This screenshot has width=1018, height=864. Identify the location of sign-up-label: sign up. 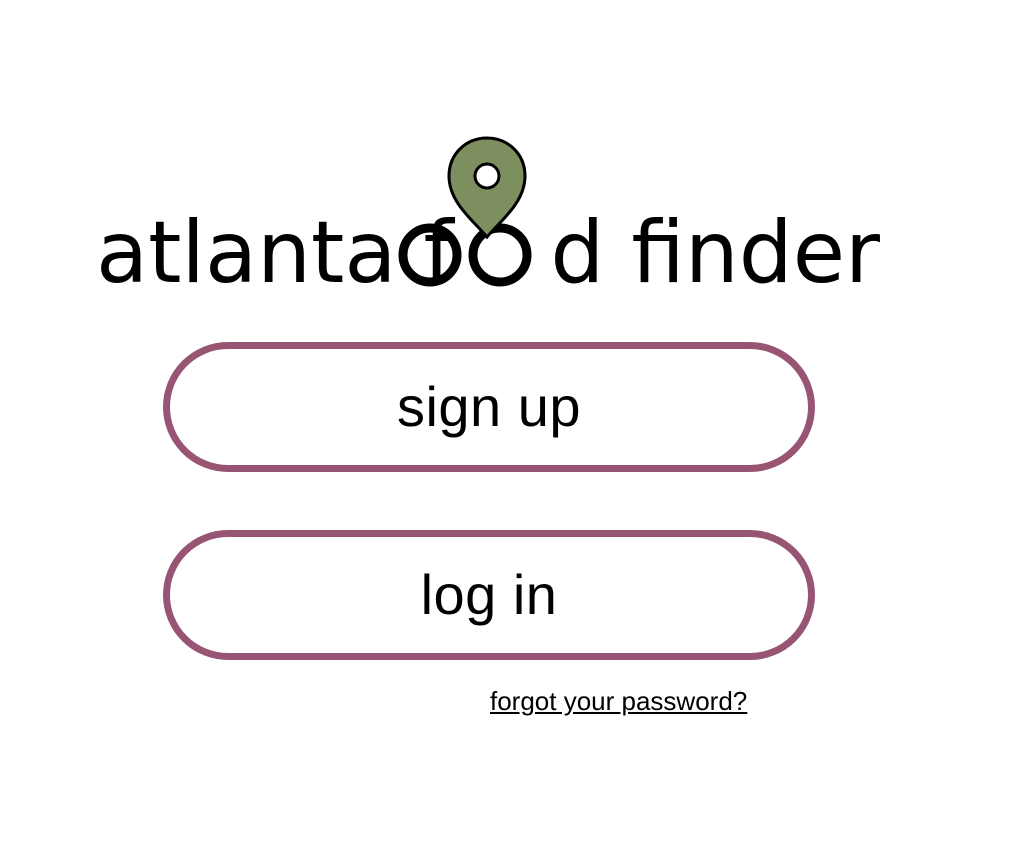
(489, 406).